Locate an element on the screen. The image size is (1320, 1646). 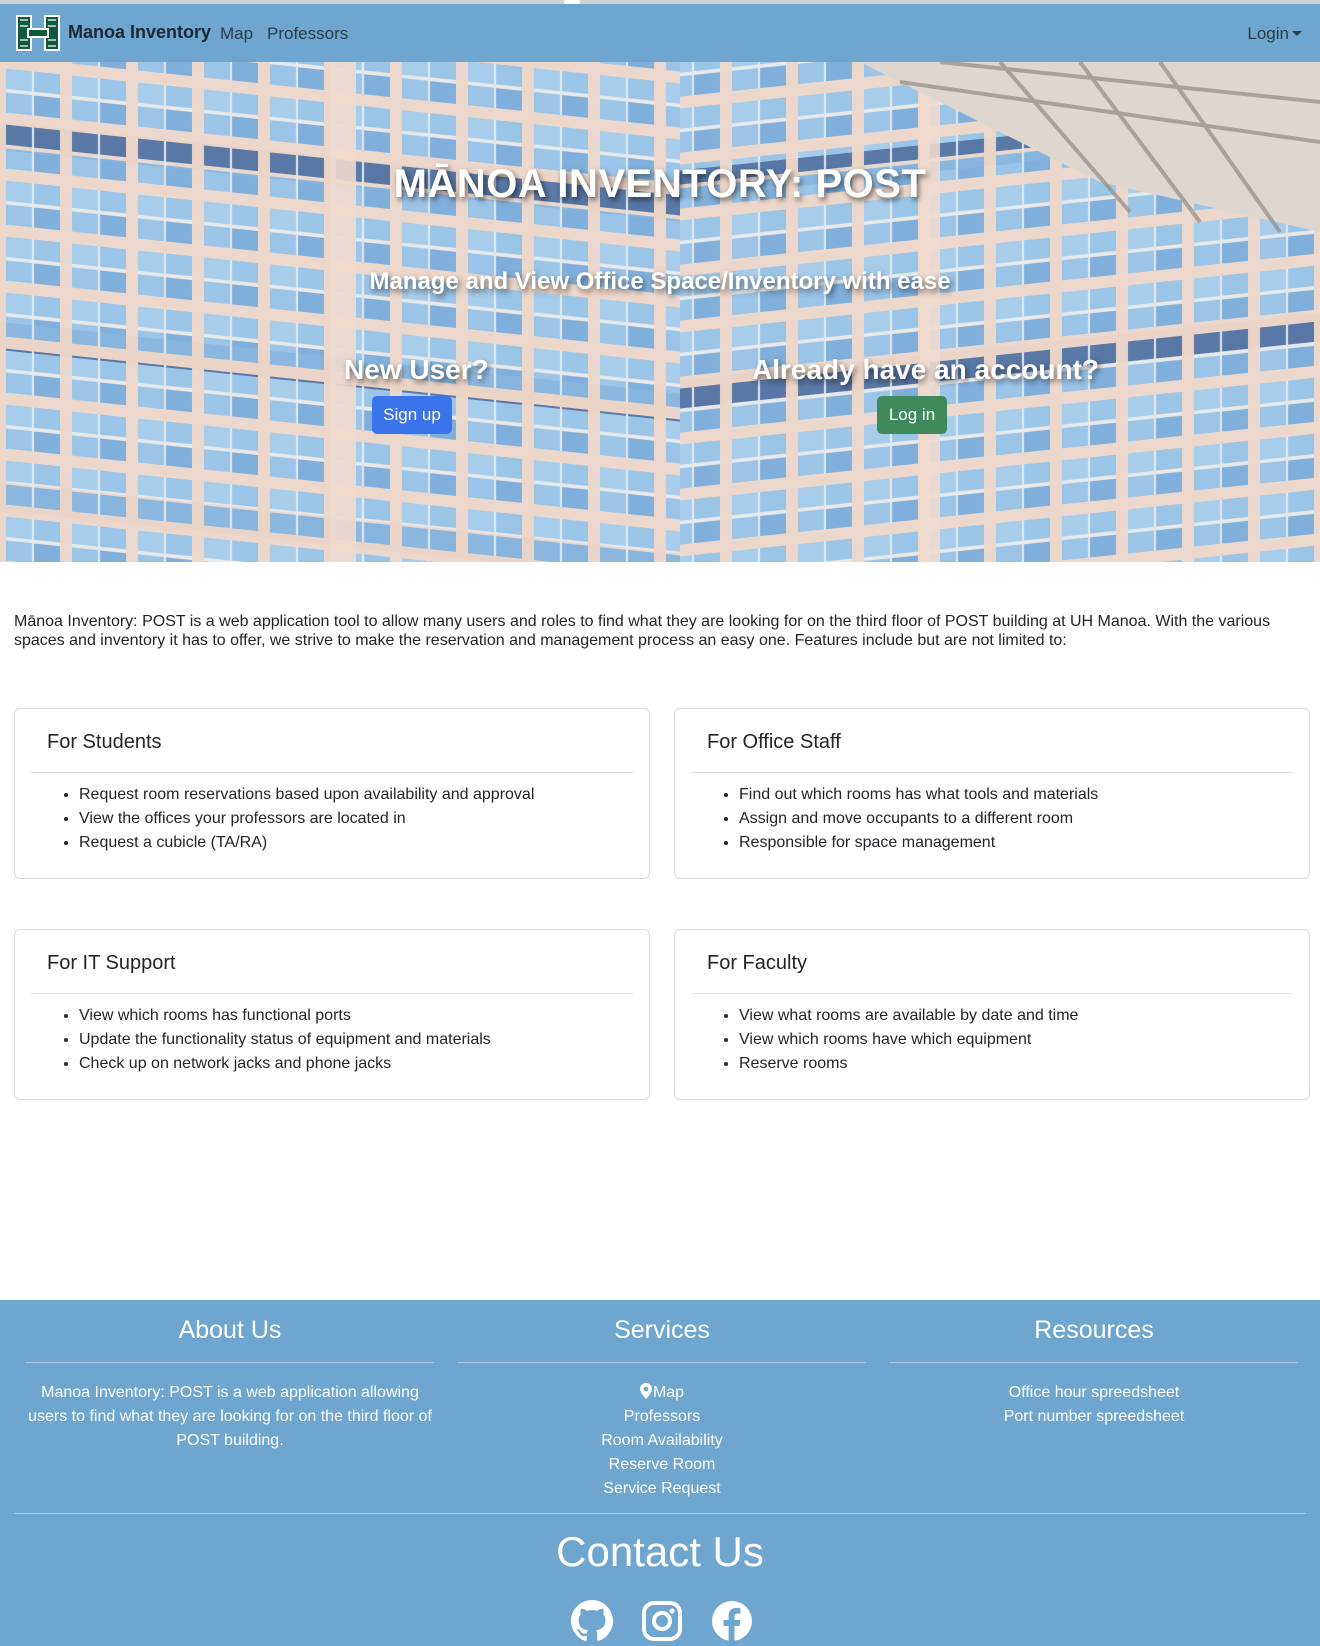
footer-heading: Services is located at coordinates (662, 1330).